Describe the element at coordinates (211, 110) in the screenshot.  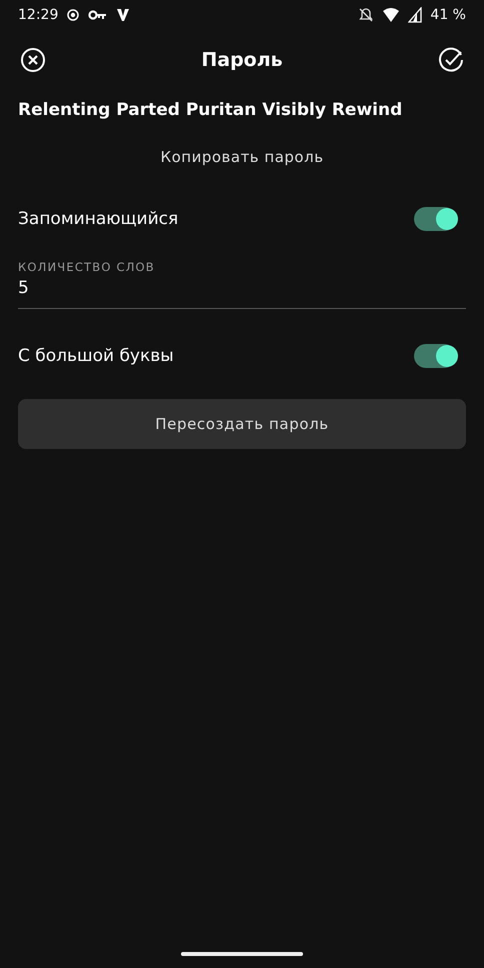
I see `generated-password: Relenting Parted Puritan Visibly Rewind` at that location.